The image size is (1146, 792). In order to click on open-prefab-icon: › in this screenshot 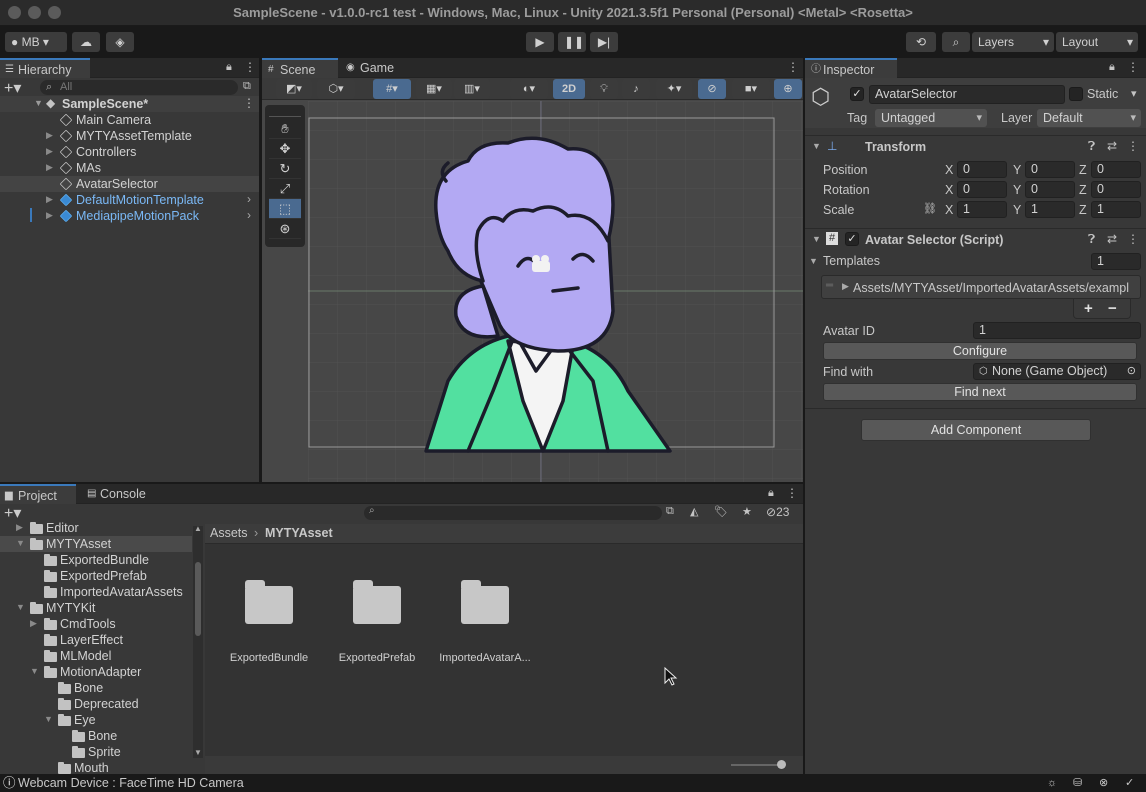, I will do `click(249, 199)`.